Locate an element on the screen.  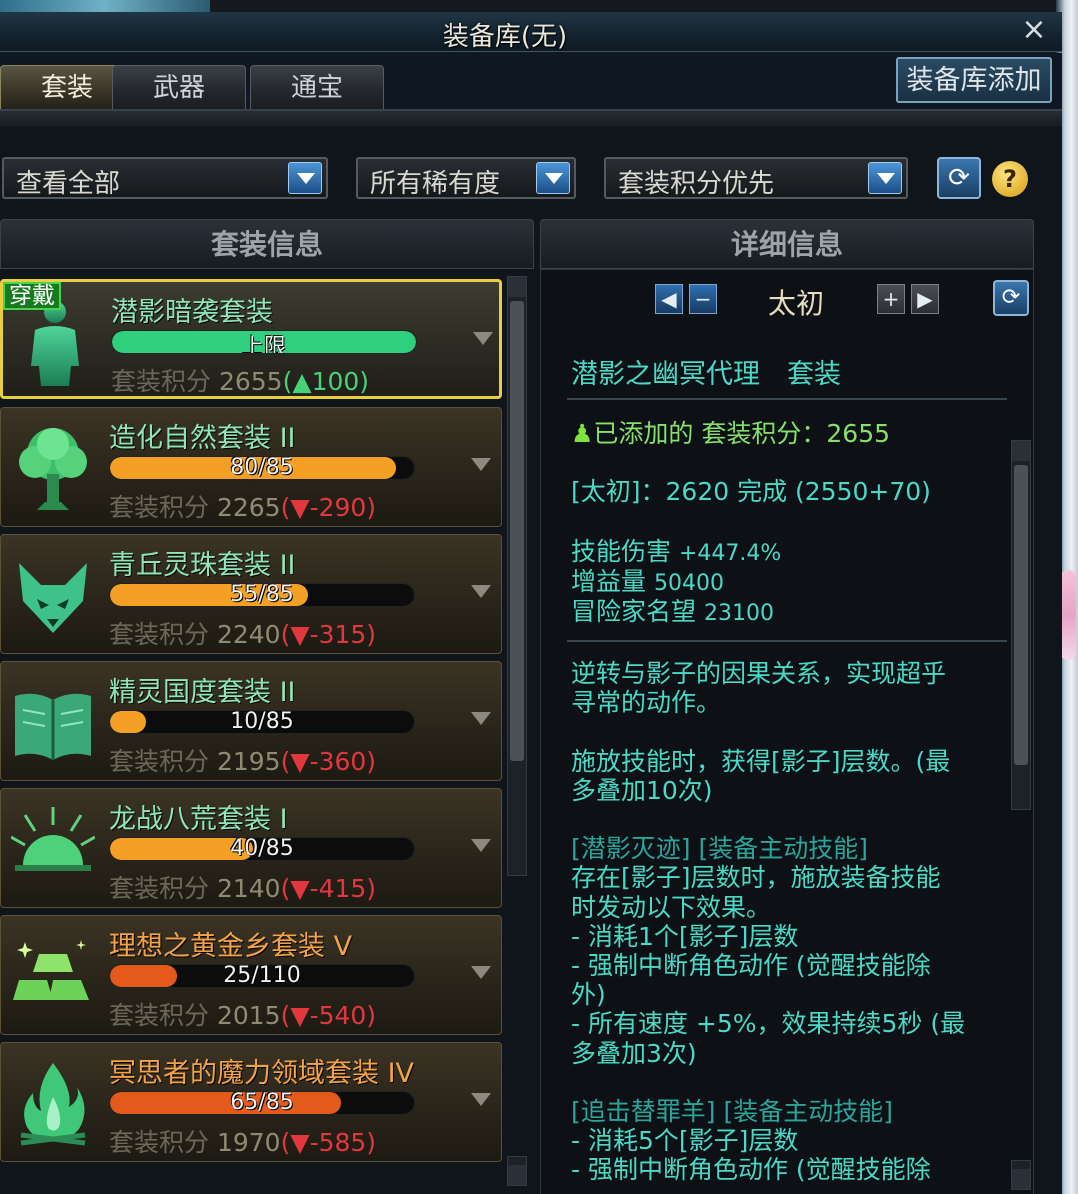
close-button: × is located at coordinates (1034, 30).